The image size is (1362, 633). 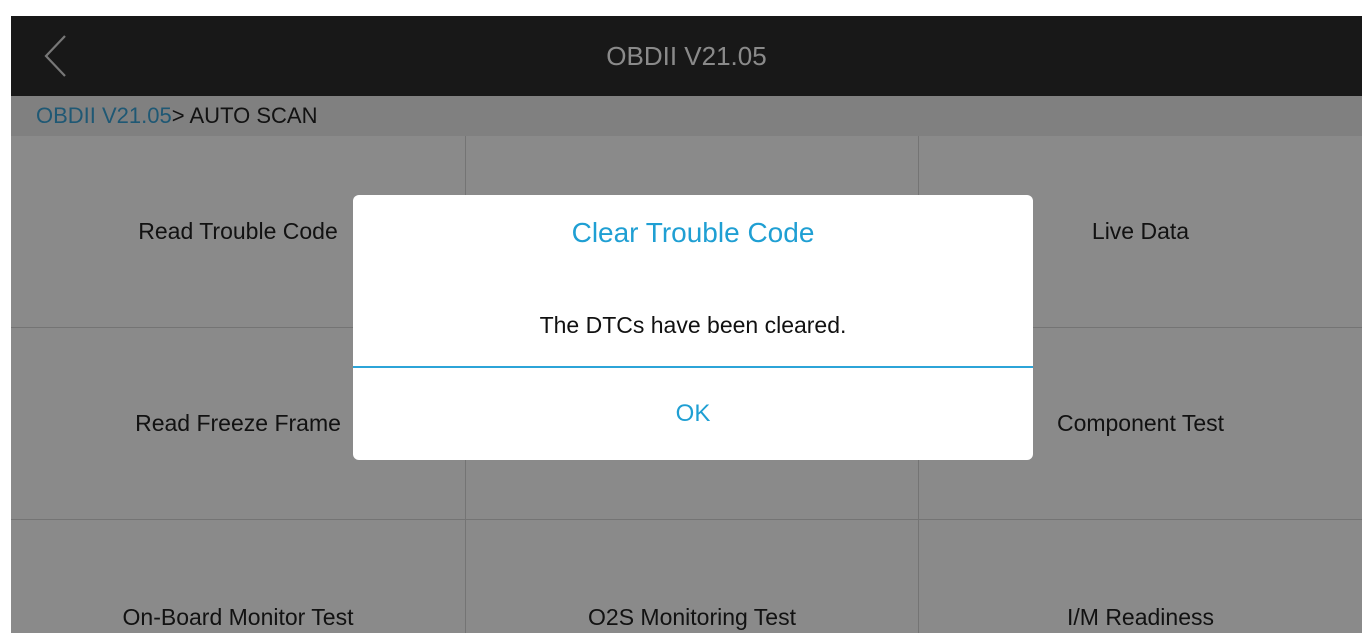 What do you see at coordinates (693, 414) in the screenshot?
I see `ok-button: OK` at bounding box center [693, 414].